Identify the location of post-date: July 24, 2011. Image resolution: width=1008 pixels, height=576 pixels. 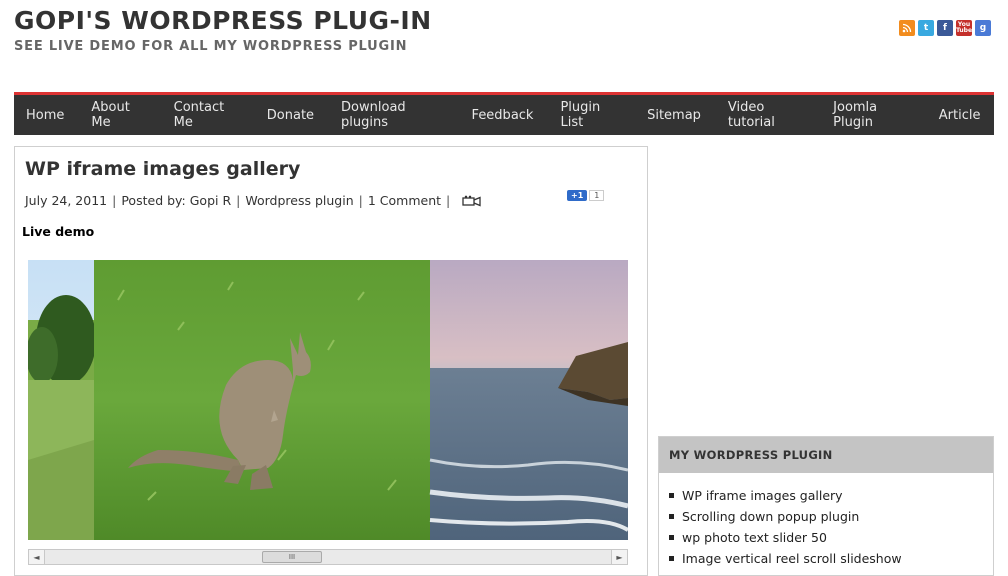
(66, 200).